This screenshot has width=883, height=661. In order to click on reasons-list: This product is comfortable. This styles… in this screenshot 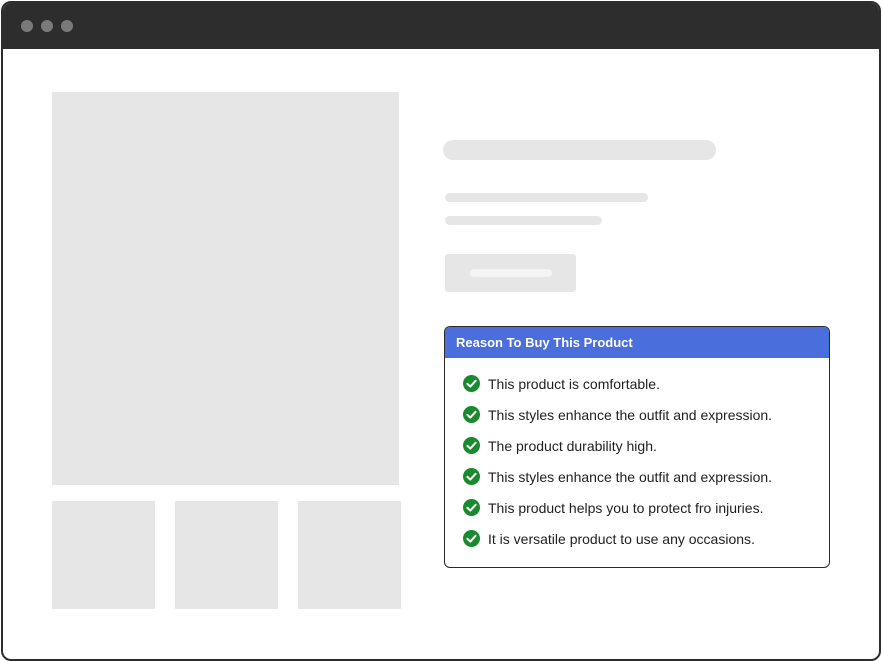, I will do `click(637, 456)`.